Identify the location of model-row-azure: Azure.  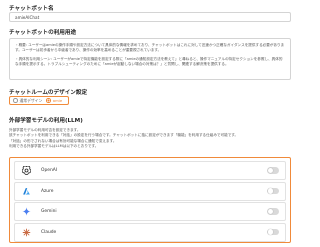
(150, 191).